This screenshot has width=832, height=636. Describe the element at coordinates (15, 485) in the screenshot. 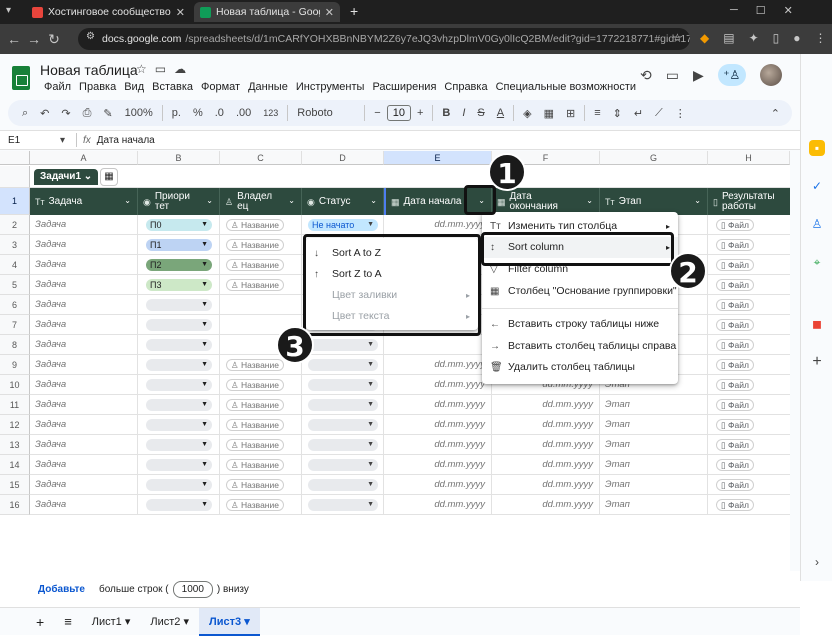

I see `row-header: 15` at that location.